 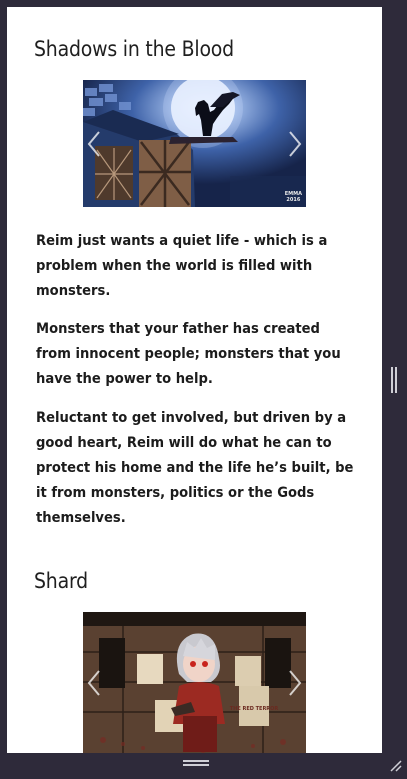 What do you see at coordinates (394, 380) in the screenshot?
I see `vertical-drag-handle-icon` at bounding box center [394, 380].